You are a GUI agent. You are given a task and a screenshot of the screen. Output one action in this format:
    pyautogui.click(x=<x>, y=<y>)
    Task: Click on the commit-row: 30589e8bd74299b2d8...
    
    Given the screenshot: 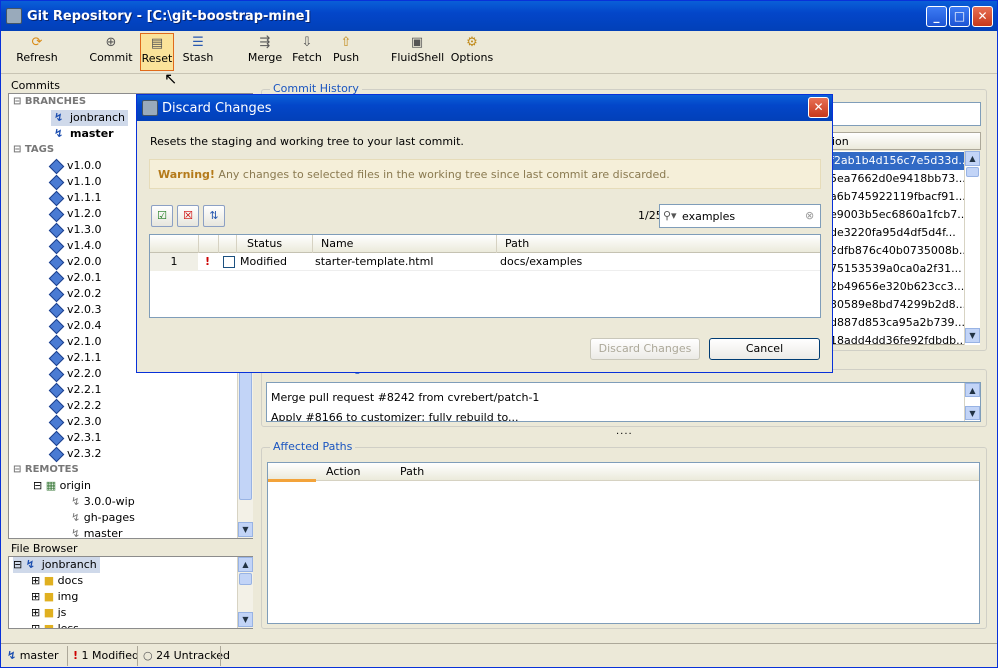 What is the action you would take?
    pyautogui.click(x=897, y=305)
    